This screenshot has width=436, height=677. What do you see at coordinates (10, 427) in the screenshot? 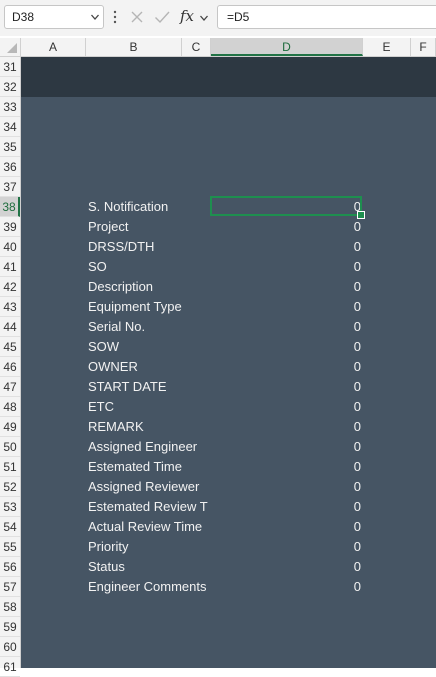
I see `row-header: 49` at bounding box center [10, 427].